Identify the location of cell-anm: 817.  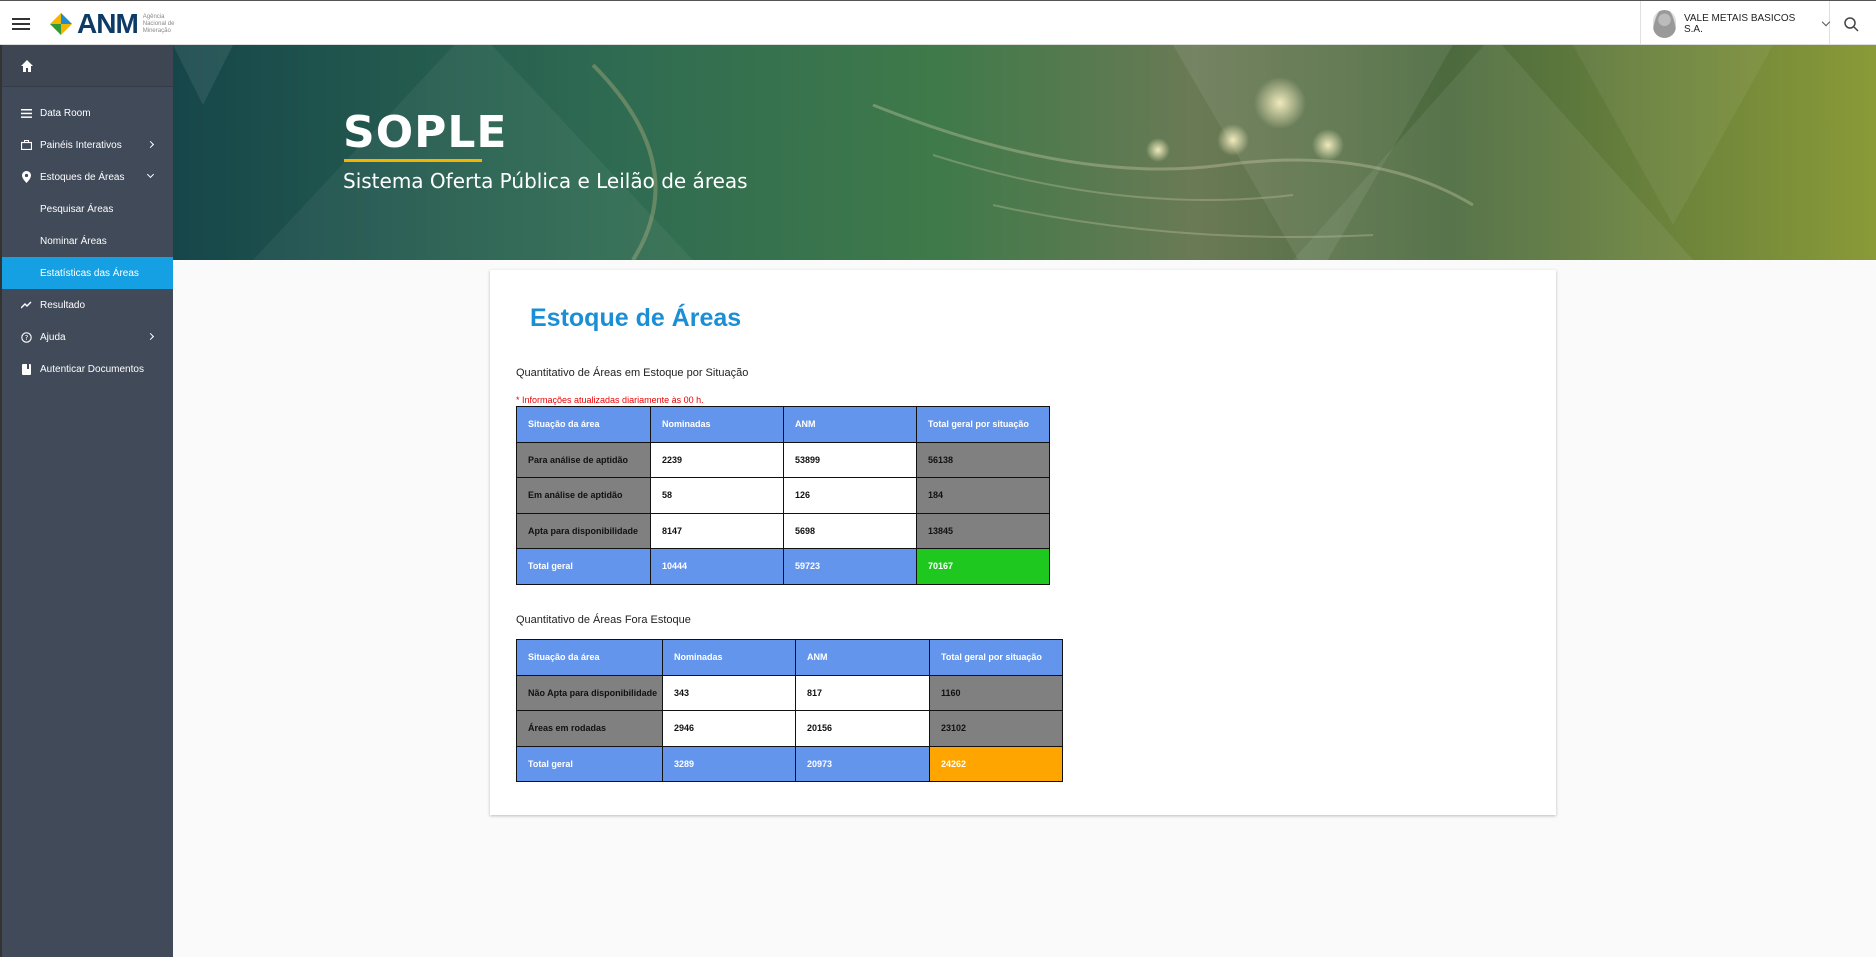
(862, 692).